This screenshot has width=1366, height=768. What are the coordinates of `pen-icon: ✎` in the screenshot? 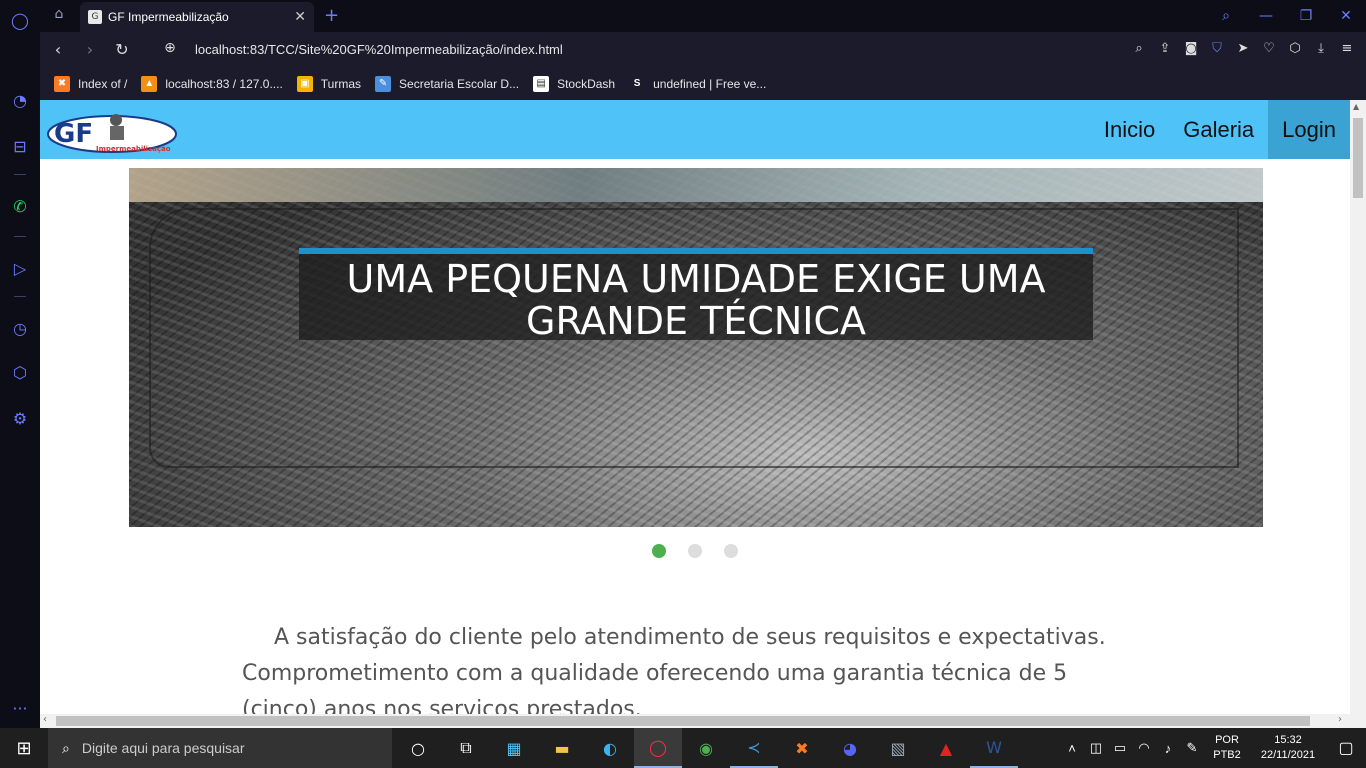 It's located at (1192, 748).